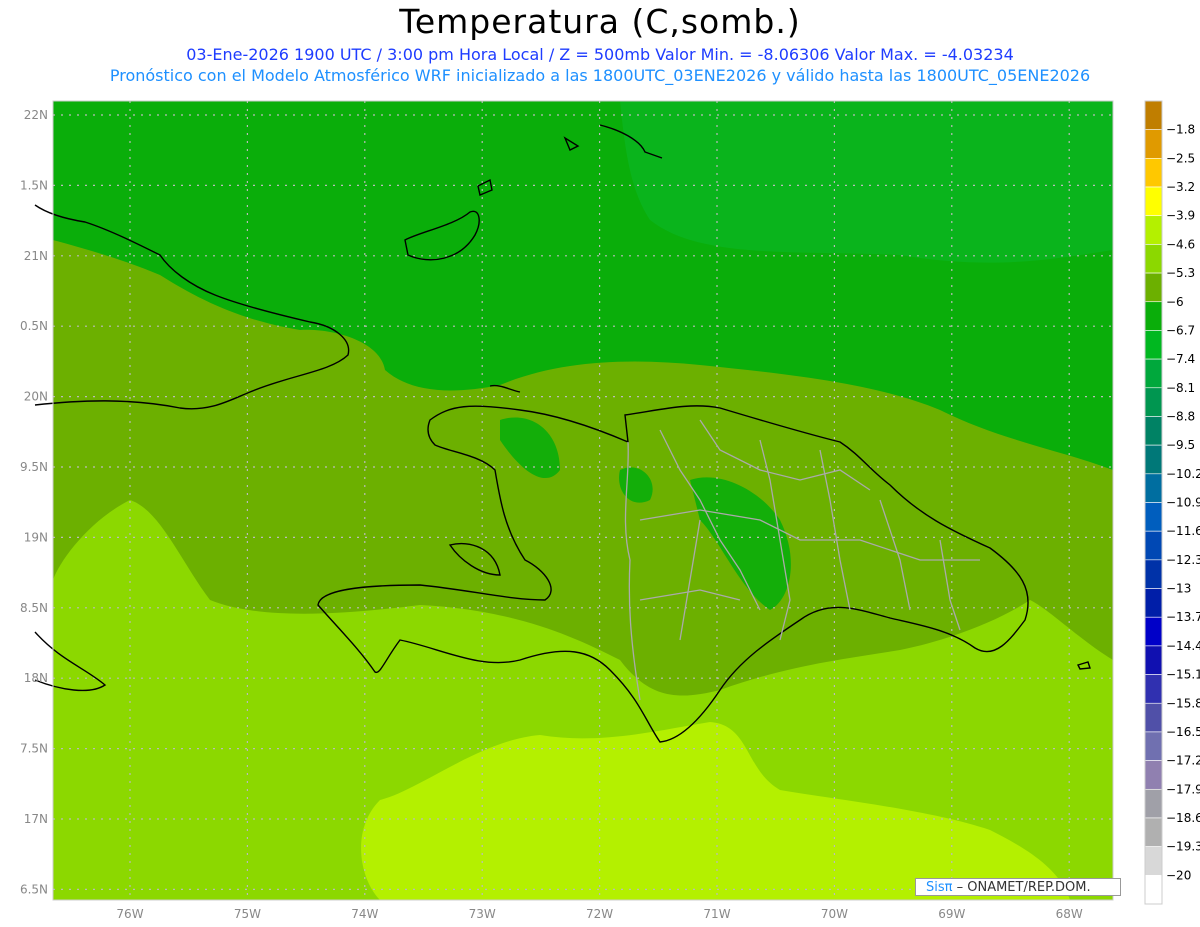 Image resolution: width=1200 pixels, height=927 pixels. I want to click on colorbar-label: −12.3, so click(1183, 560).